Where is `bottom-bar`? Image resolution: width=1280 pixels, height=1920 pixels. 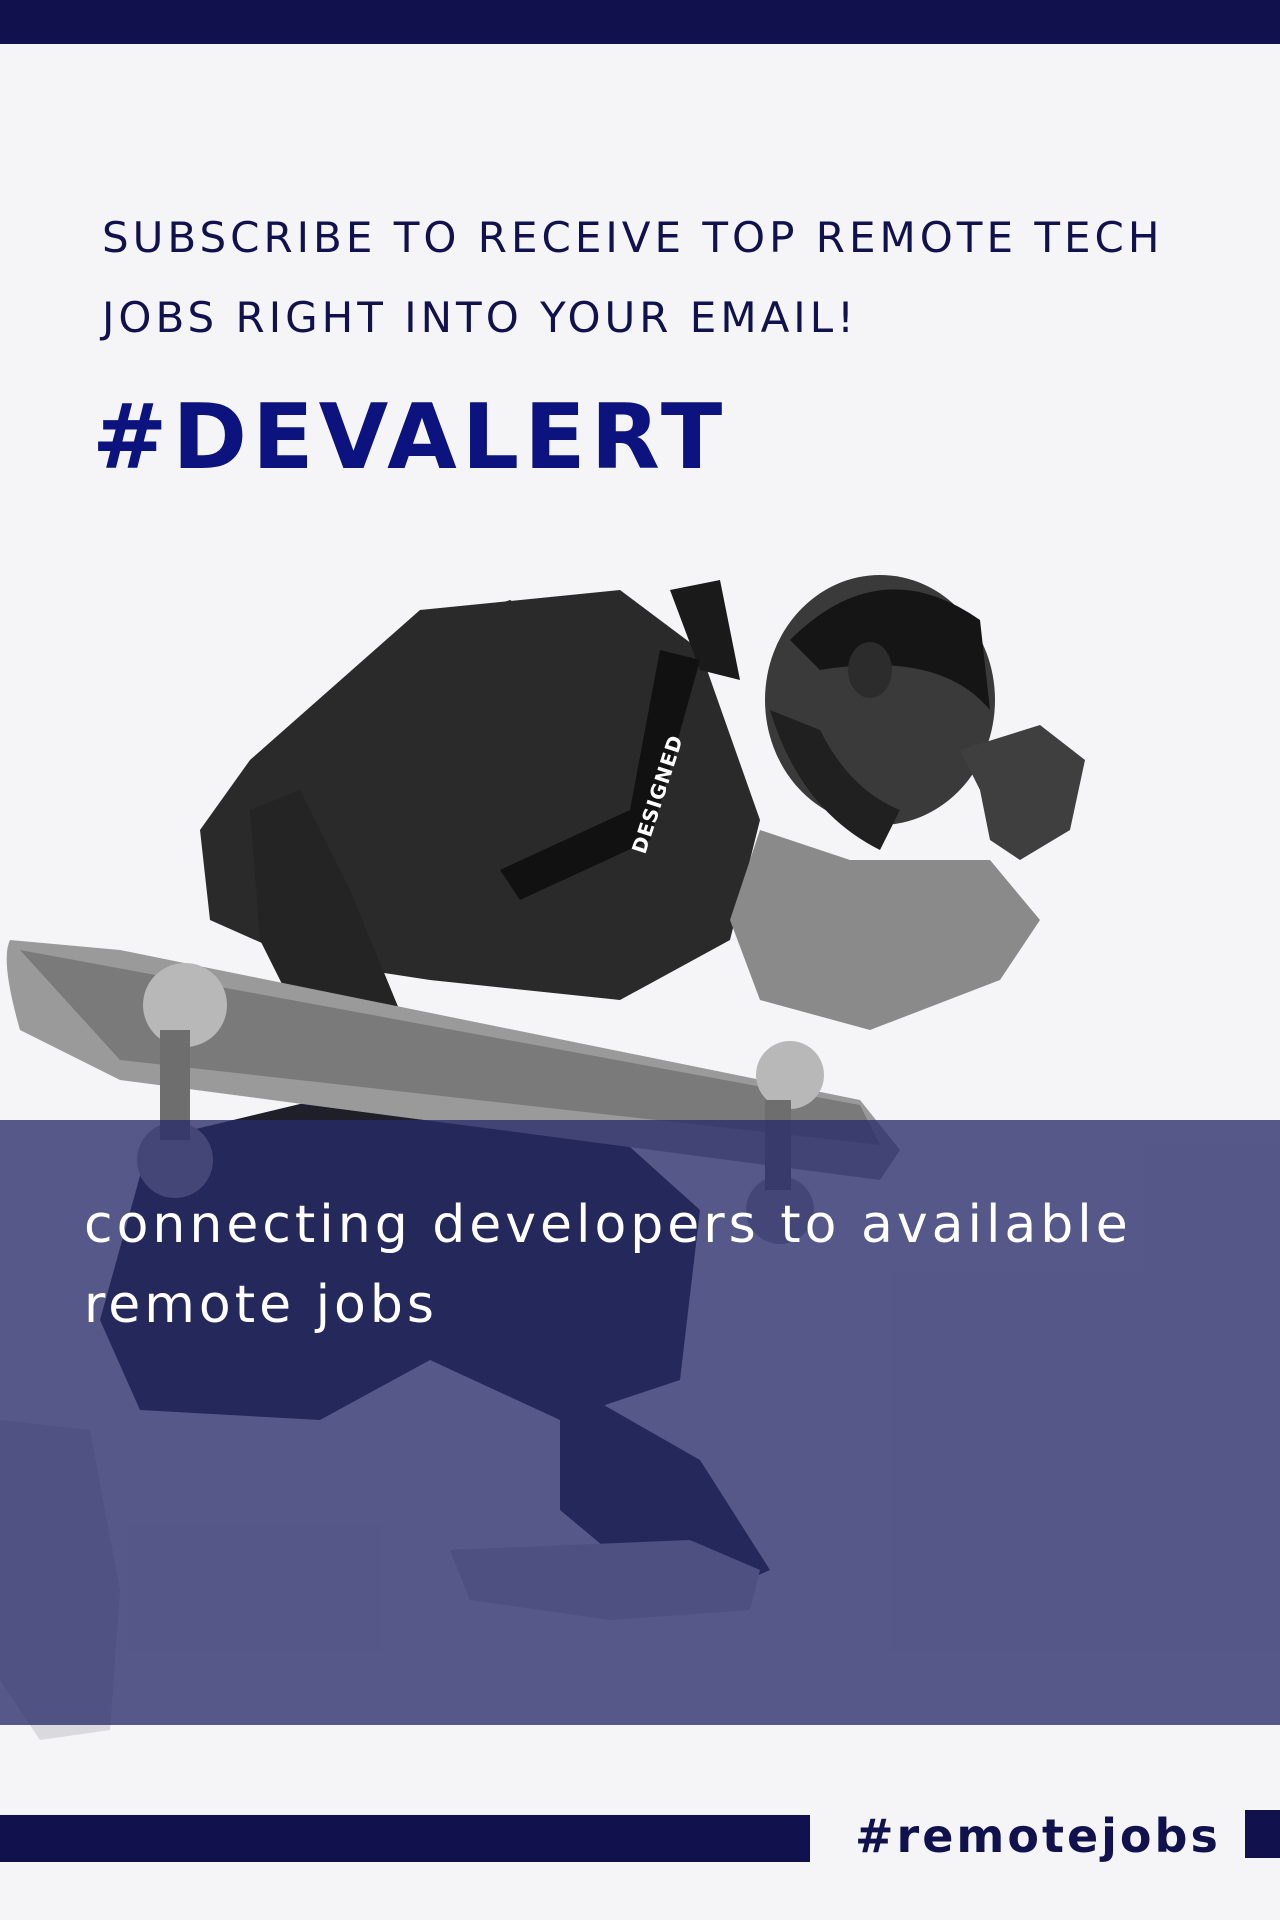 bottom-bar is located at coordinates (405, 1838).